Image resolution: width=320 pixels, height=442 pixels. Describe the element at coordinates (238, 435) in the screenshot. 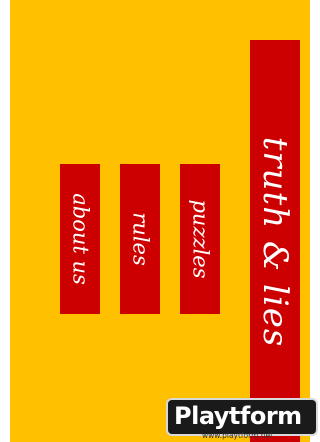

I see `watermark-url: www.playtform.net` at that location.